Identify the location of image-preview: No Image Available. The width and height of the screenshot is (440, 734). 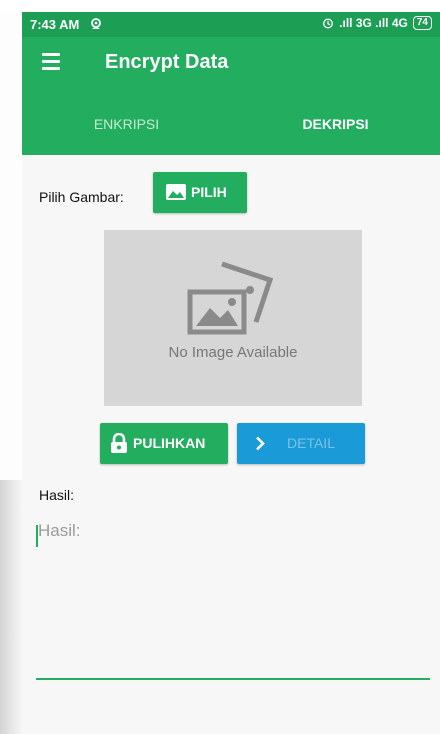
(233, 318).